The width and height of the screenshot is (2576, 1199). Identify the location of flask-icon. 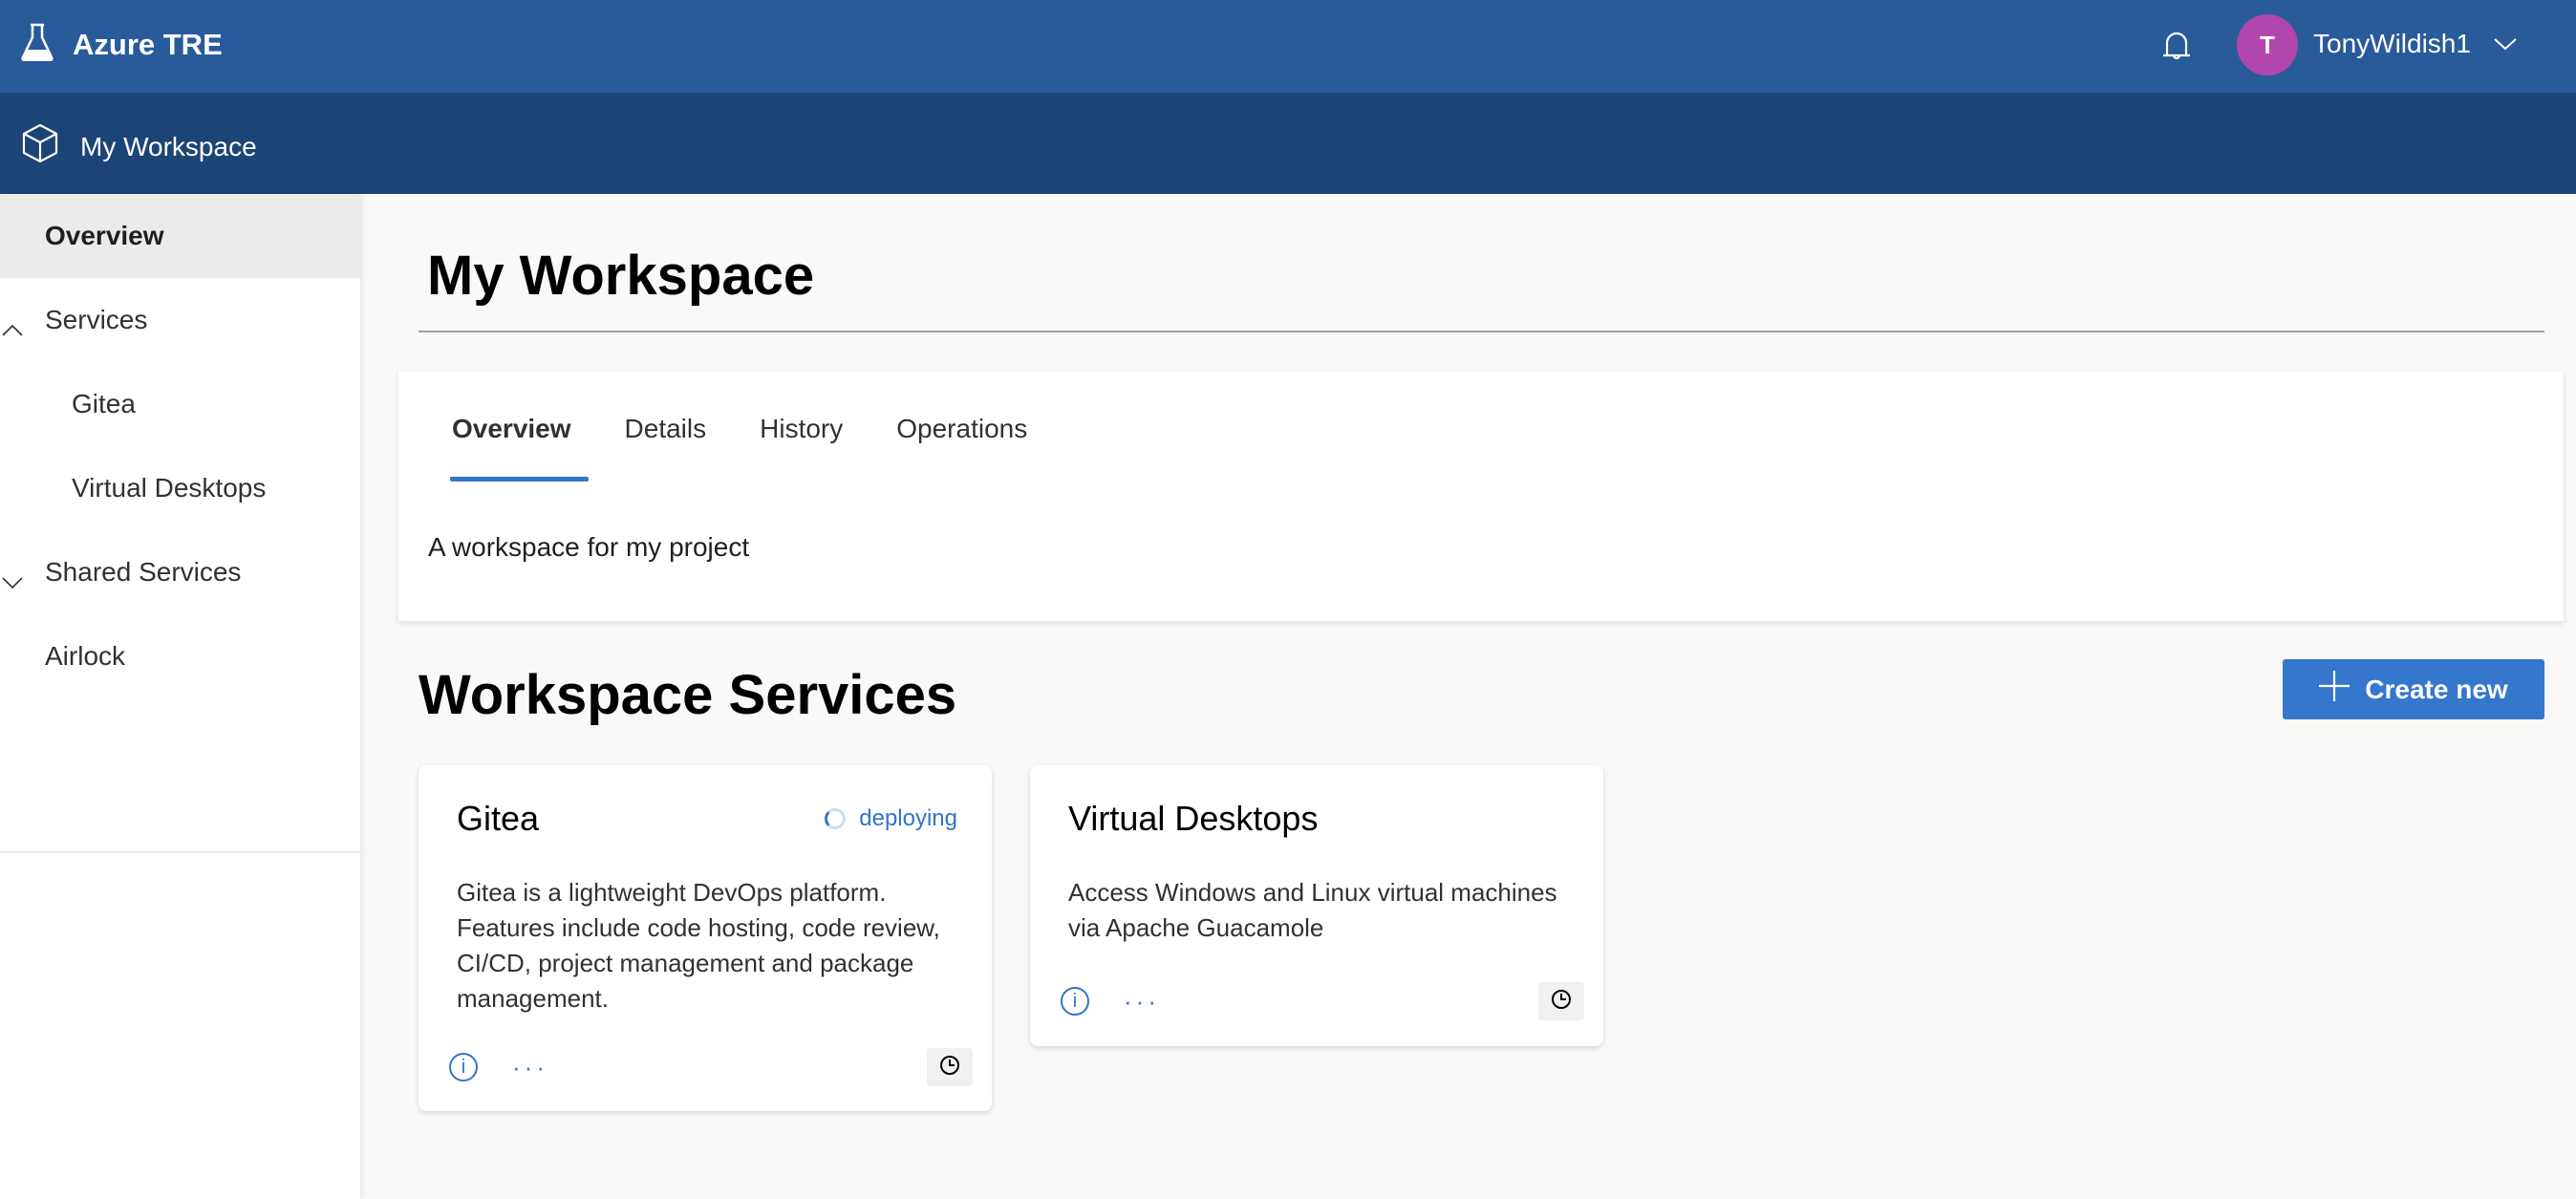
(37, 44).